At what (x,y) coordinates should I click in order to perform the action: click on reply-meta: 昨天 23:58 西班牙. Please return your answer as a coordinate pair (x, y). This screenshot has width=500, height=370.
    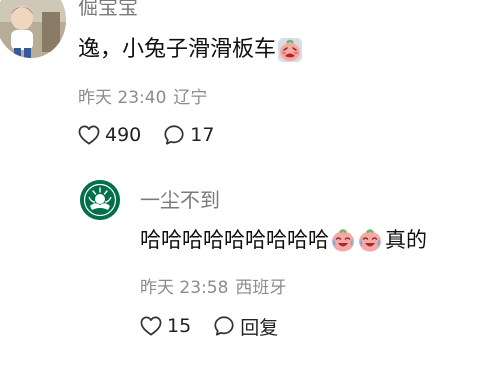
    Looking at the image, I should click on (213, 285).